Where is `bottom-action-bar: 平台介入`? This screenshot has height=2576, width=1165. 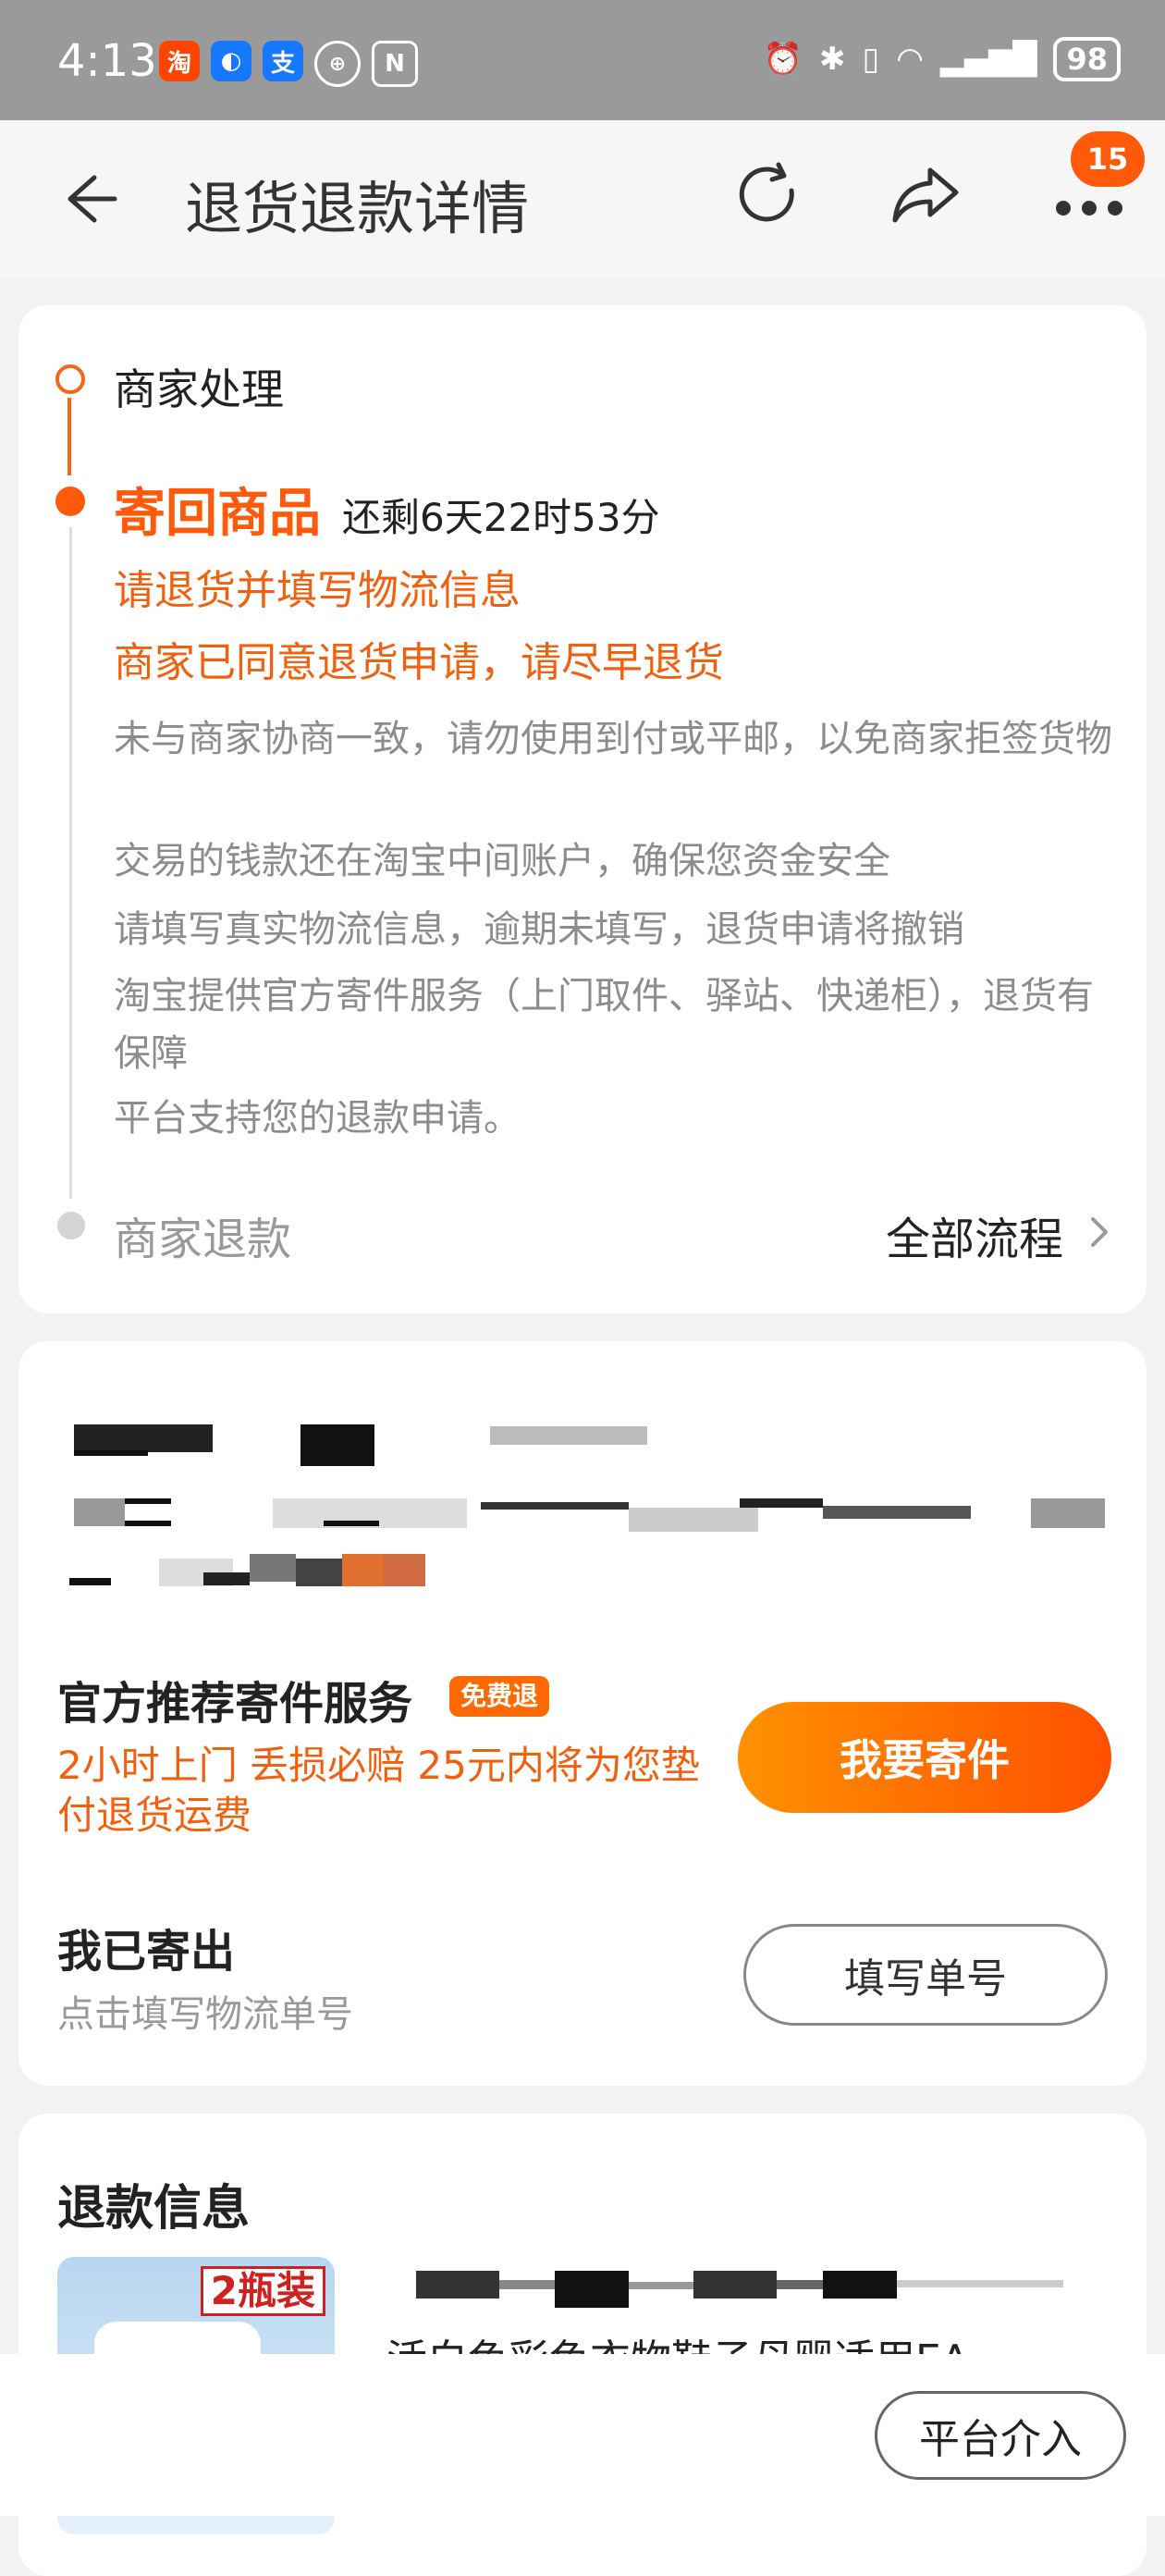
bottom-action-bar: 平台介入 is located at coordinates (582, 2435).